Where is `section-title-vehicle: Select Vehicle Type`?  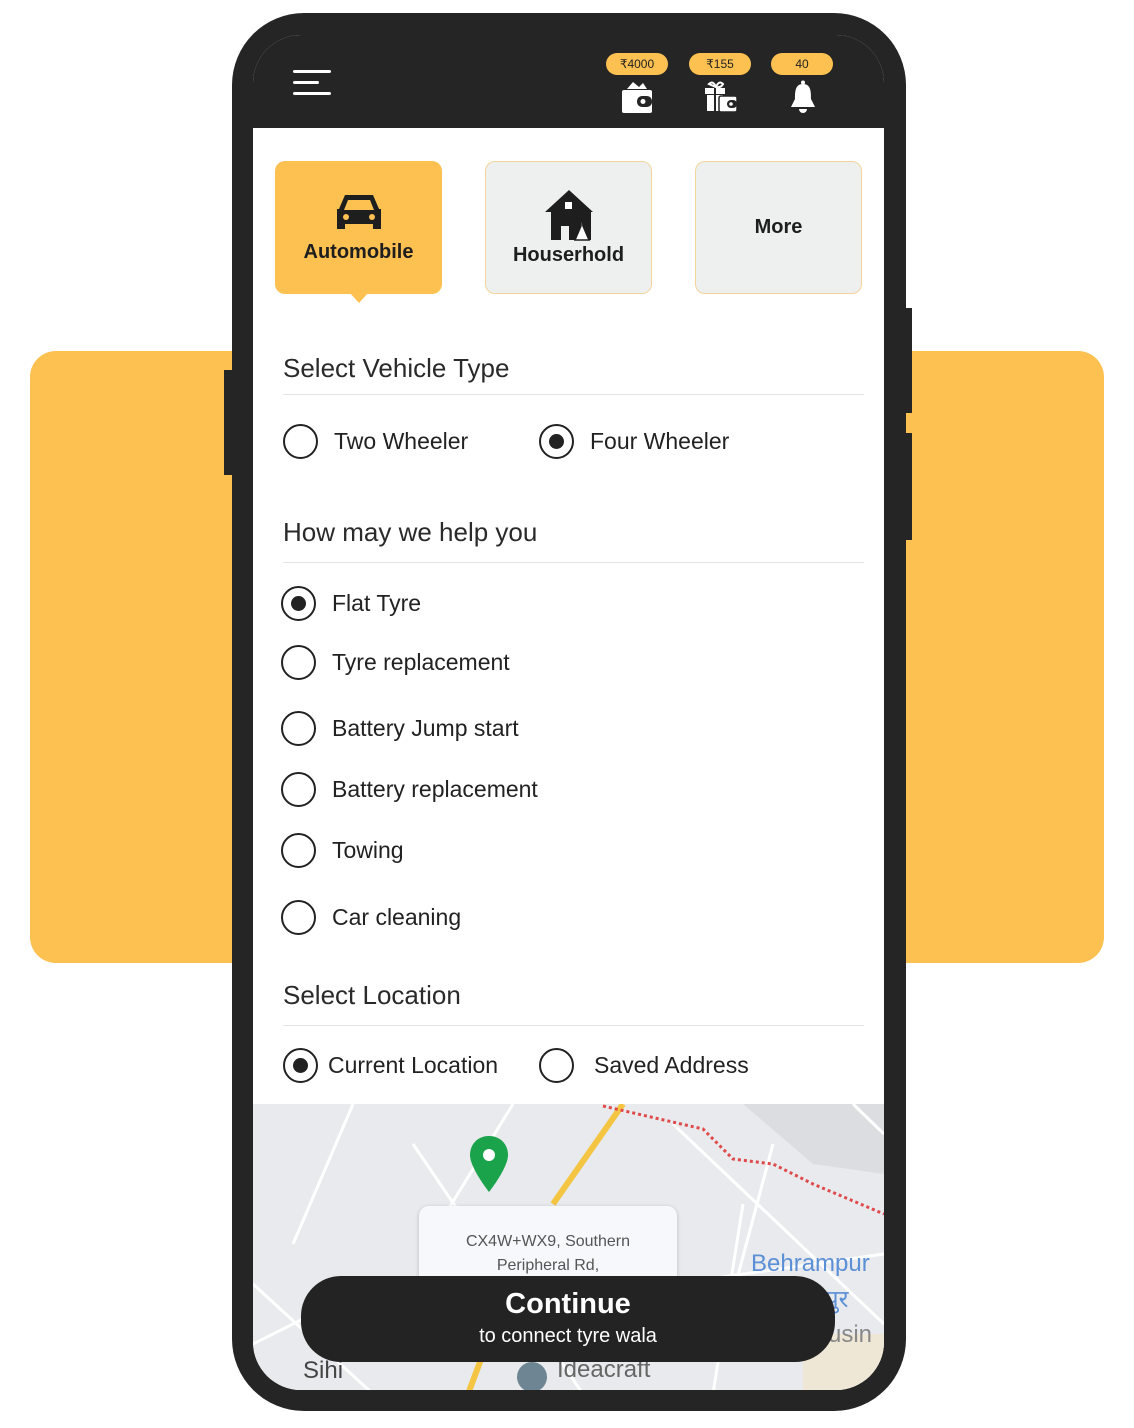 section-title-vehicle: Select Vehicle Type is located at coordinates (396, 368).